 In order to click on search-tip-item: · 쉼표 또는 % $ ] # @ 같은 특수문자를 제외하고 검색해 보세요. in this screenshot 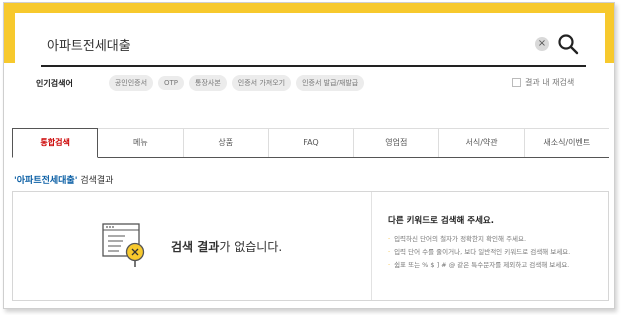, I will do `click(495, 265)`.